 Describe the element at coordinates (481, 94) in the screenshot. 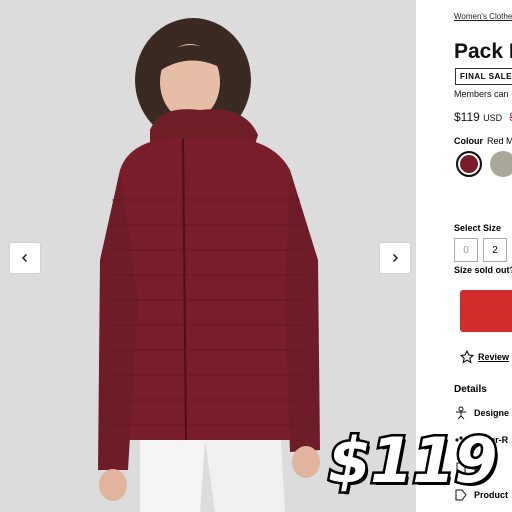

I see `members-text: Members can` at that location.